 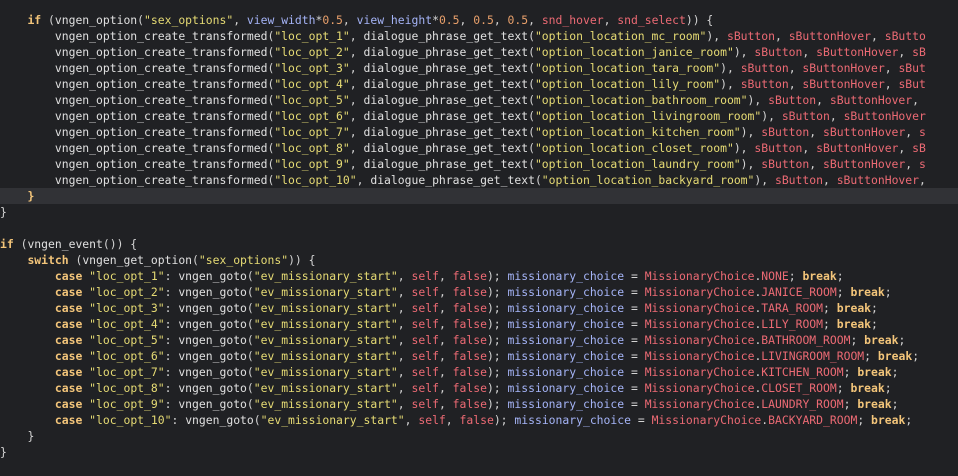 I want to click on code-token: "option_location_tara_room", so click(x=627, y=68).